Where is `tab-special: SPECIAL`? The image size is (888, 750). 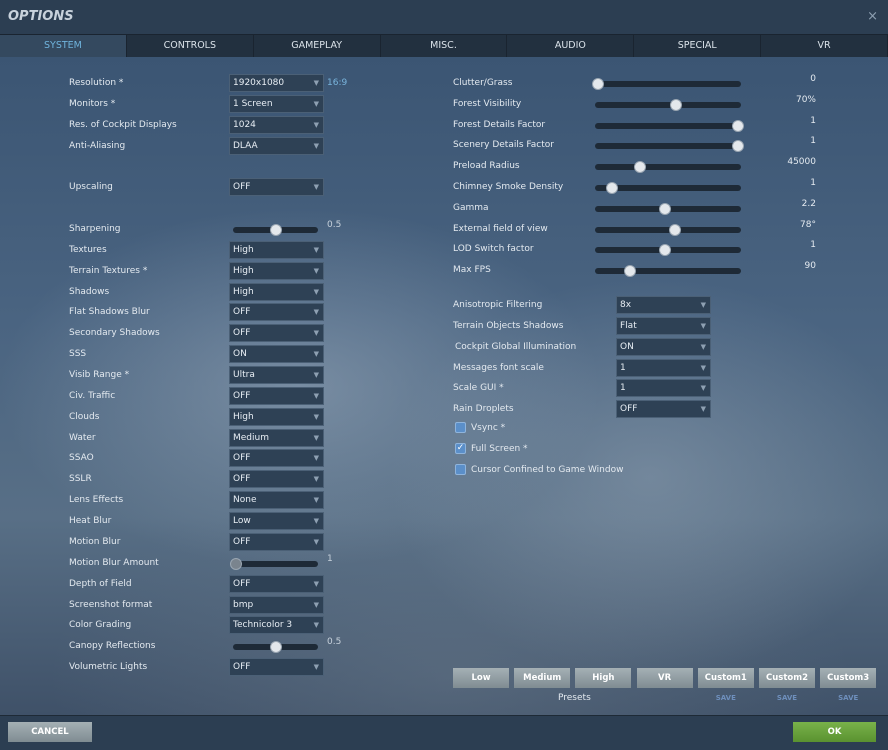 tab-special: SPECIAL is located at coordinates (698, 46).